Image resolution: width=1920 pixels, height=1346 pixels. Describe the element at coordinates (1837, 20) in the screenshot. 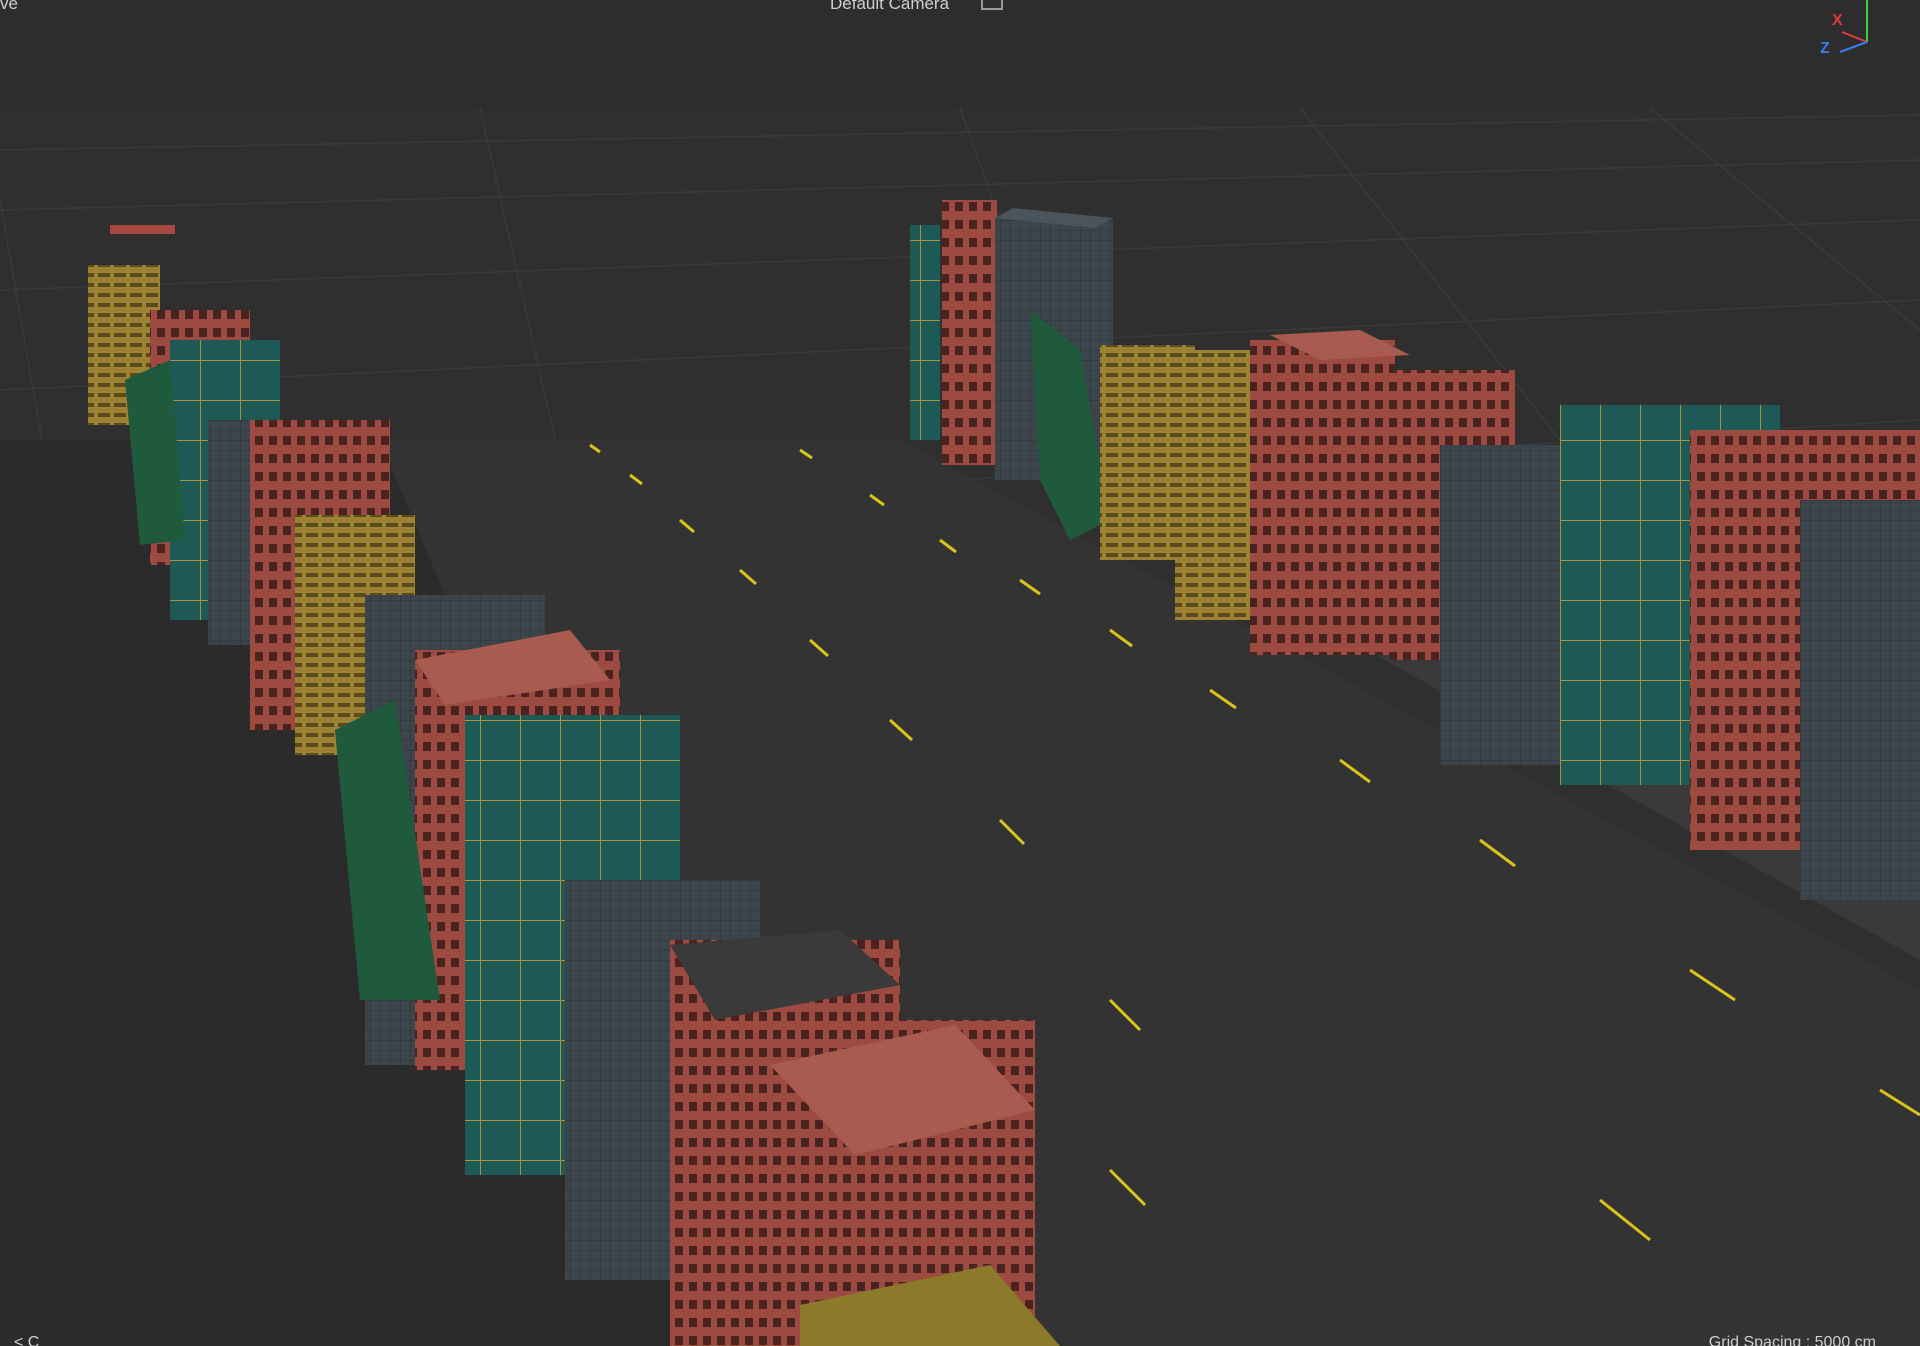

I see `axis-x-label: X` at that location.